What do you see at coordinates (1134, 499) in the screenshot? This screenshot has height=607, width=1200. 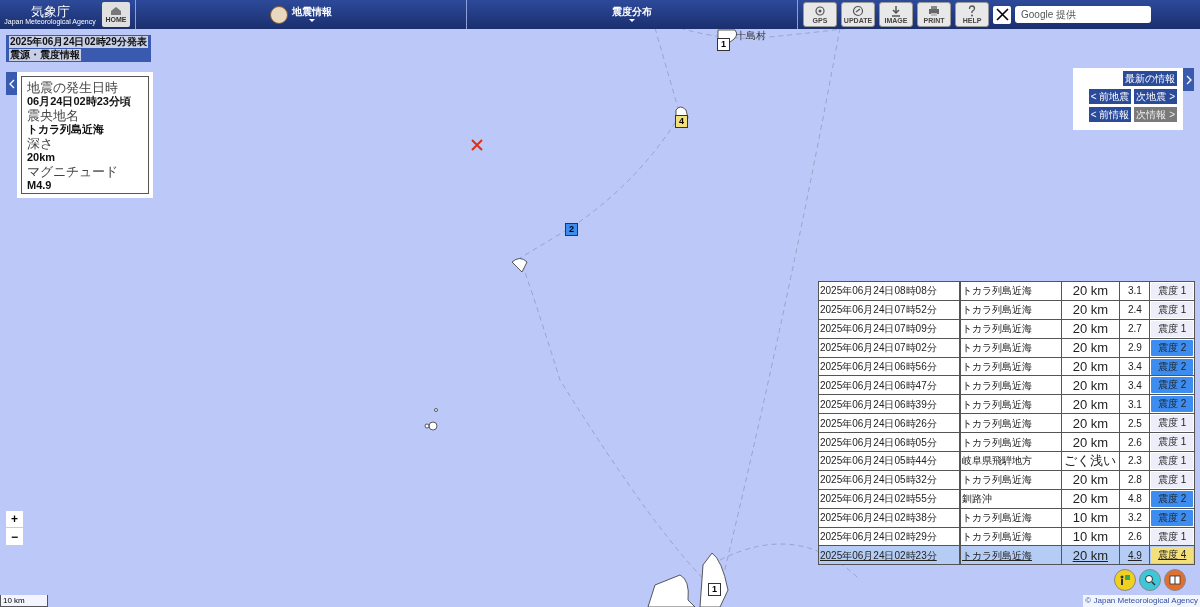 I see `magnitude-cell: 4.8` at bounding box center [1134, 499].